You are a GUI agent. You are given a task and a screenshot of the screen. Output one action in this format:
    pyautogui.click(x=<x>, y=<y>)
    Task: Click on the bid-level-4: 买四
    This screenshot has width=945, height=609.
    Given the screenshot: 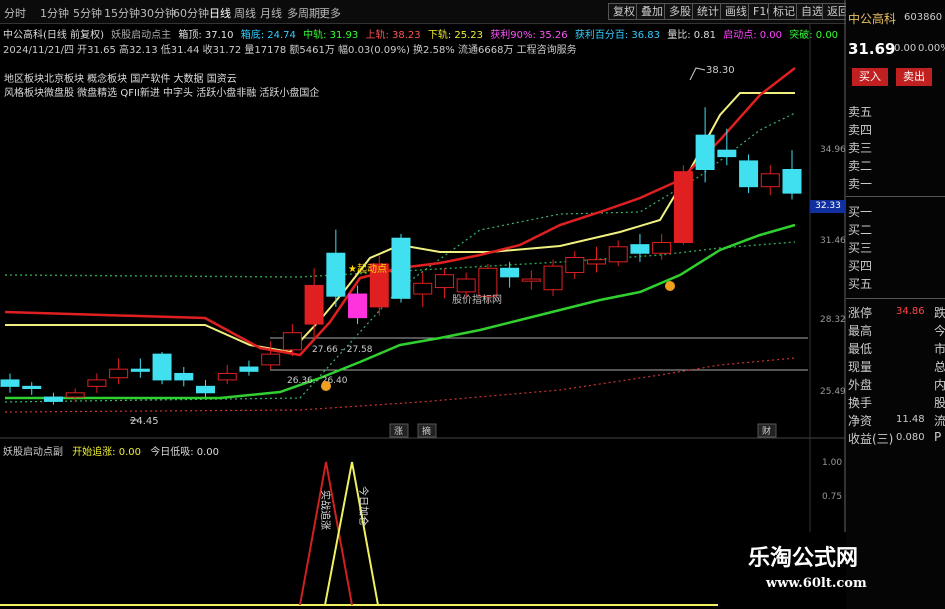 What is the action you would take?
    pyautogui.click(x=860, y=266)
    